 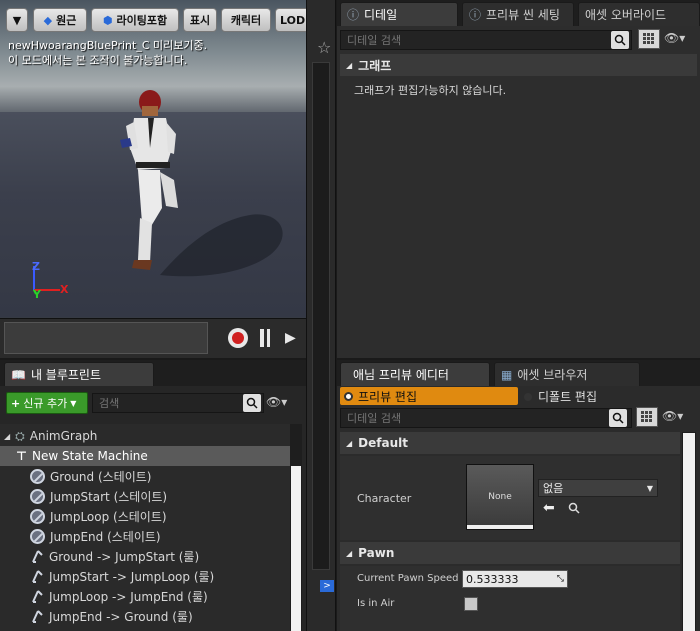 What do you see at coordinates (401, 375) in the screenshot?
I see `tab-anim-preview-label: 애님 프리뷰 에디터` at bounding box center [401, 375].